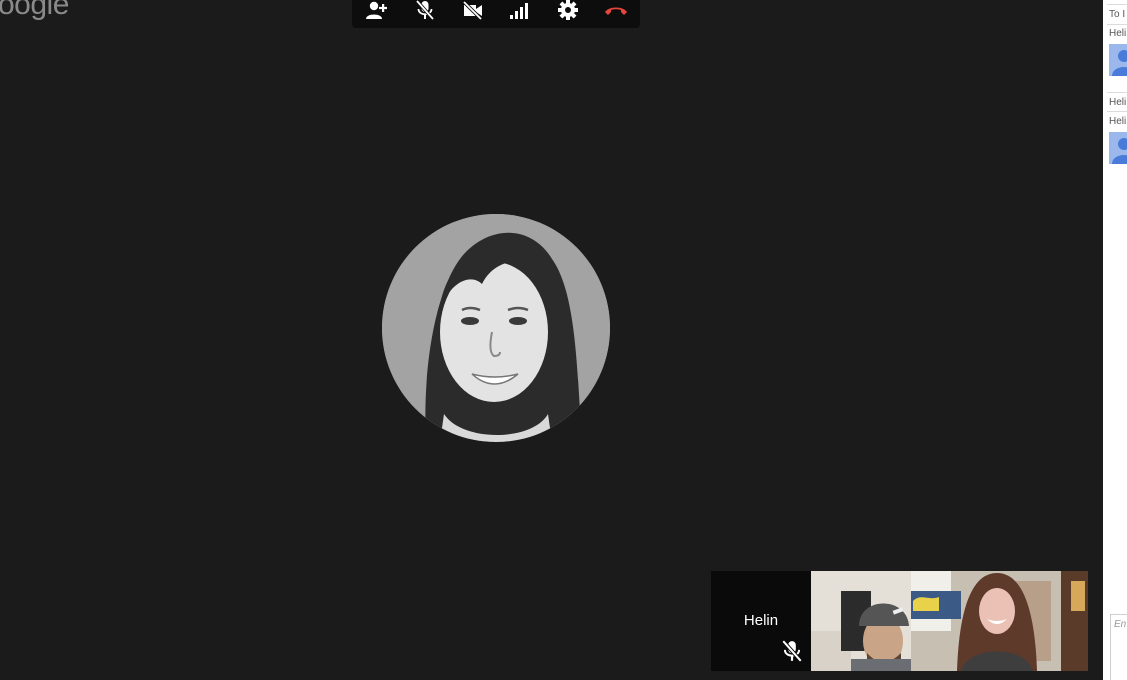  What do you see at coordinates (496, 14) in the screenshot?
I see `call-toolbar` at bounding box center [496, 14].